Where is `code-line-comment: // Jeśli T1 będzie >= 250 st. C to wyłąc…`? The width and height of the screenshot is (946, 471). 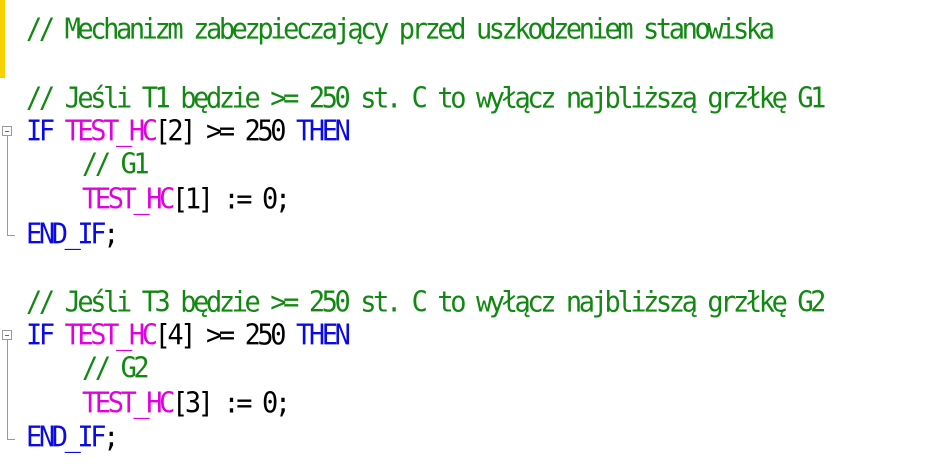
code-line-comment: // Jeśli T1 będzie >= 250 st. C to wyłąc… is located at coordinates (426, 98).